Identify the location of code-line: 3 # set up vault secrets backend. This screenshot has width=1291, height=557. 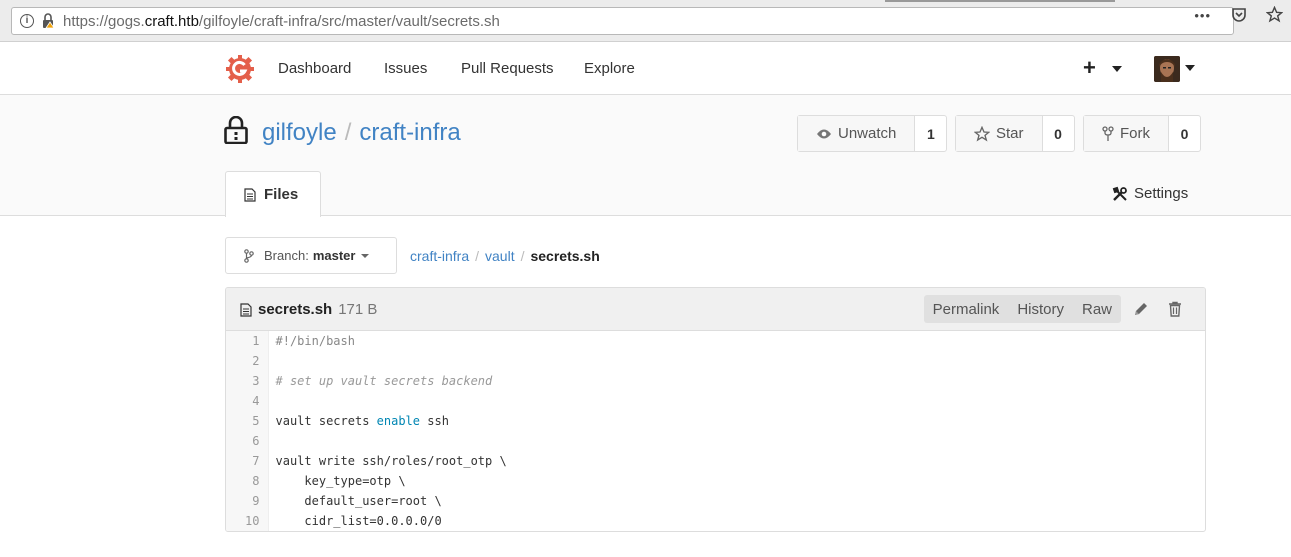
(715, 381).